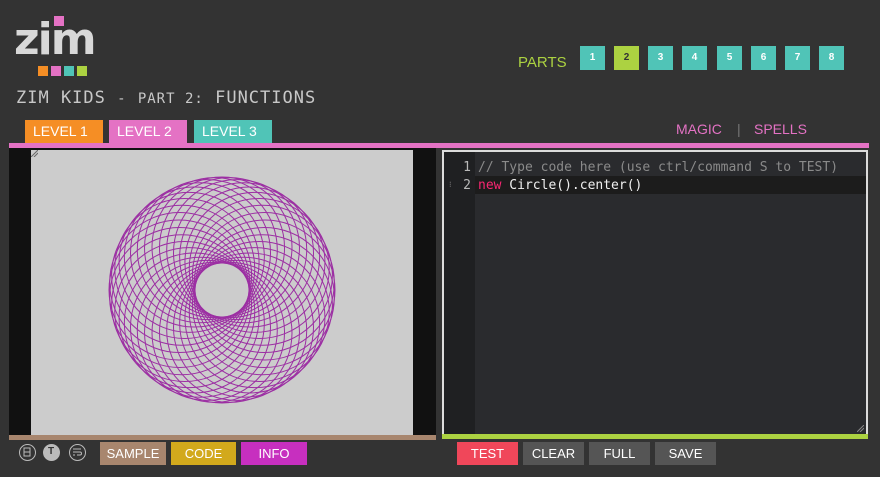 This screenshot has width=880, height=477. Describe the element at coordinates (43, 71) in the screenshot. I see `logo-square-orange` at that location.